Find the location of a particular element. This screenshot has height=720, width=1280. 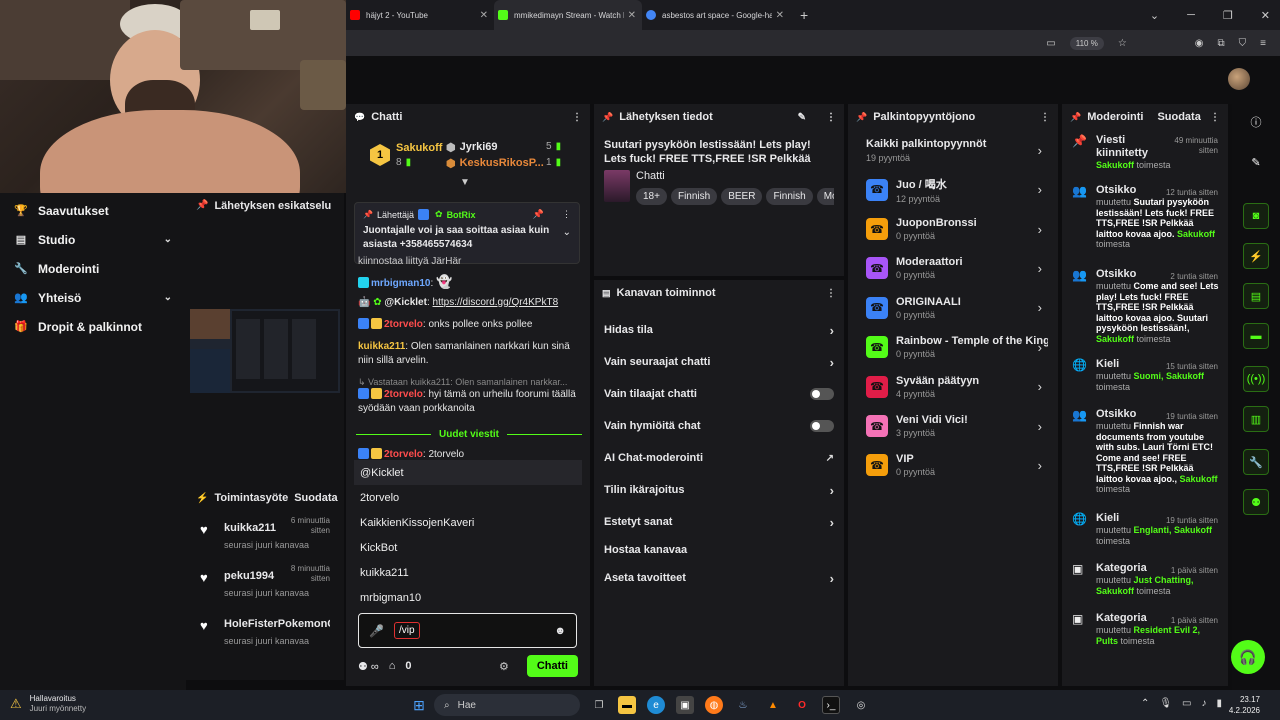

user-avatar is located at coordinates (1239, 79).